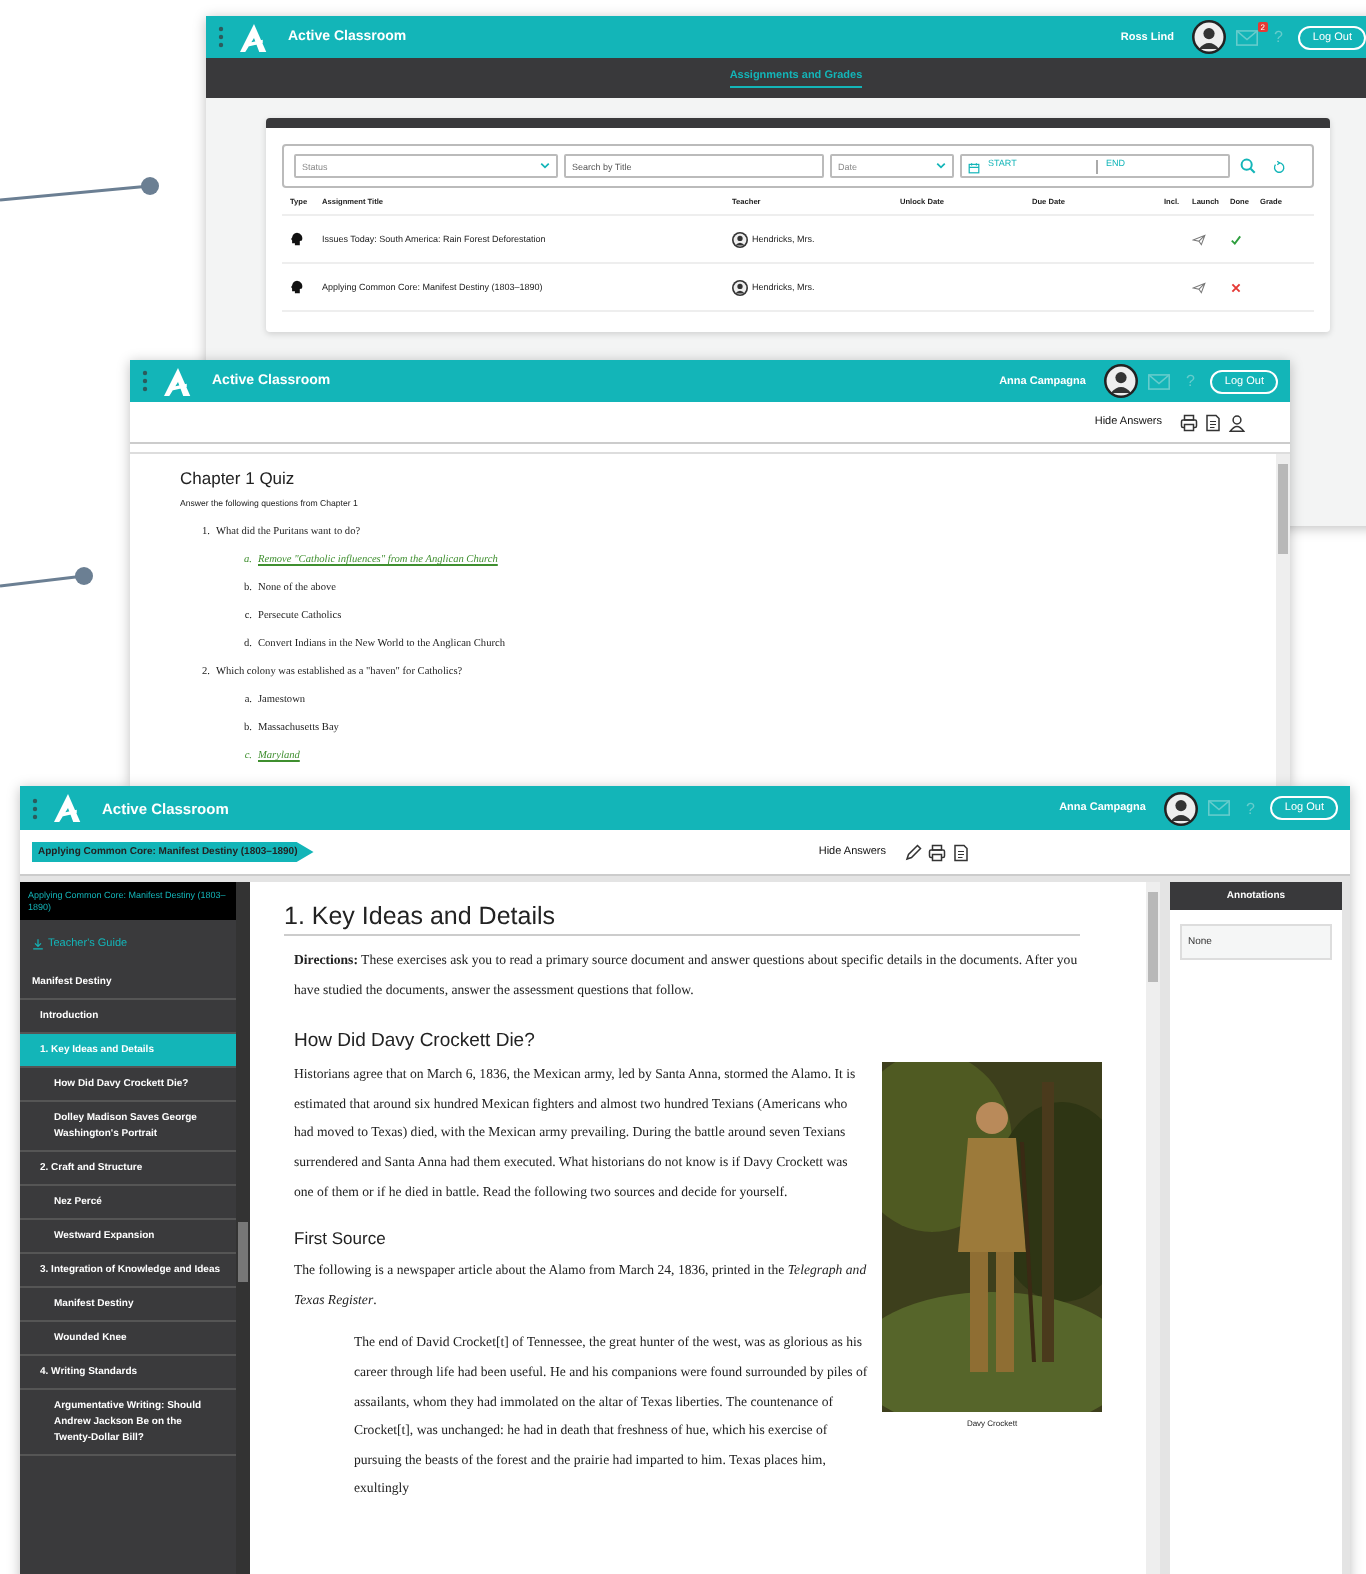 The width and height of the screenshot is (1366, 1574). I want to click on person-icon, so click(1237, 422).